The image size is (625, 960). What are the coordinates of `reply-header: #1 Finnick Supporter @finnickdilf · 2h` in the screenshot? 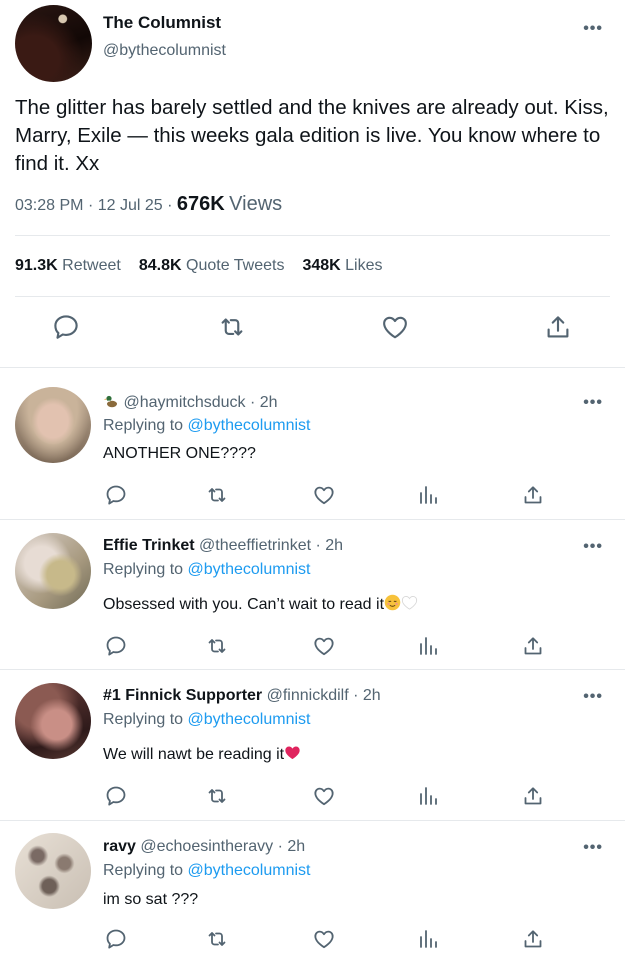 It's located at (242, 696).